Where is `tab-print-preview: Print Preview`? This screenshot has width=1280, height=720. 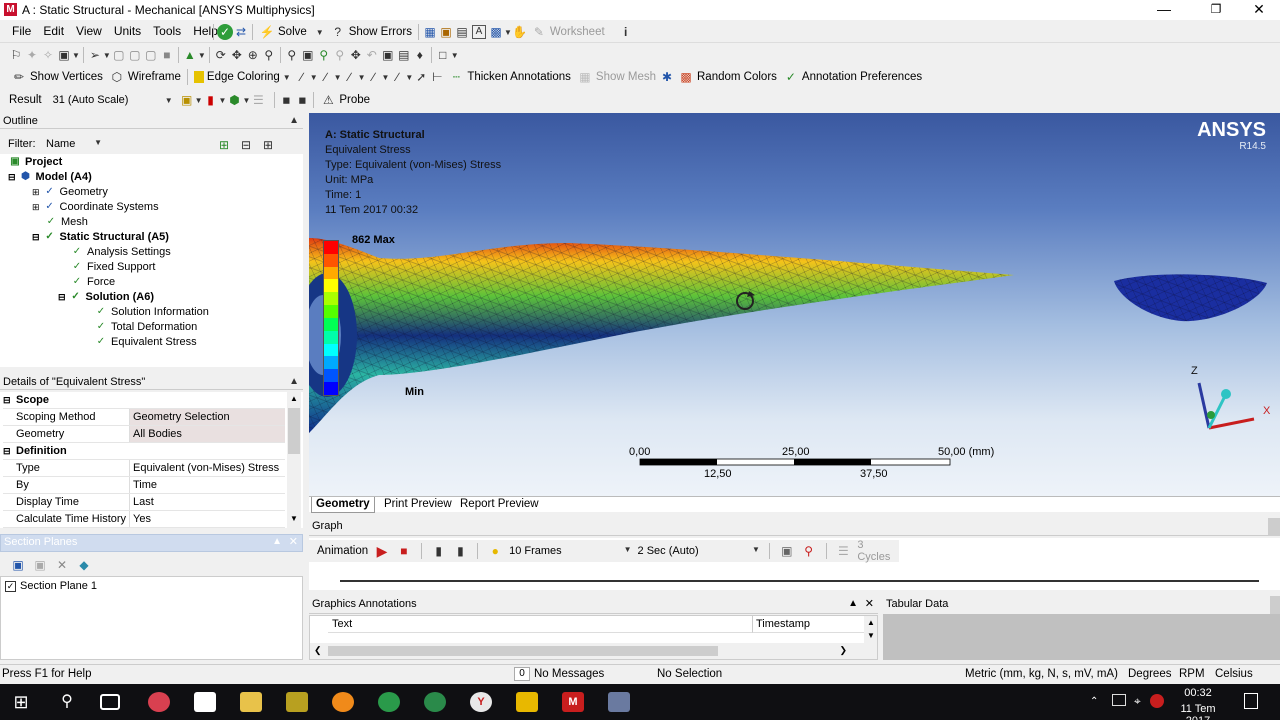 tab-print-preview: Print Preview is located at coordinates (418, 505).